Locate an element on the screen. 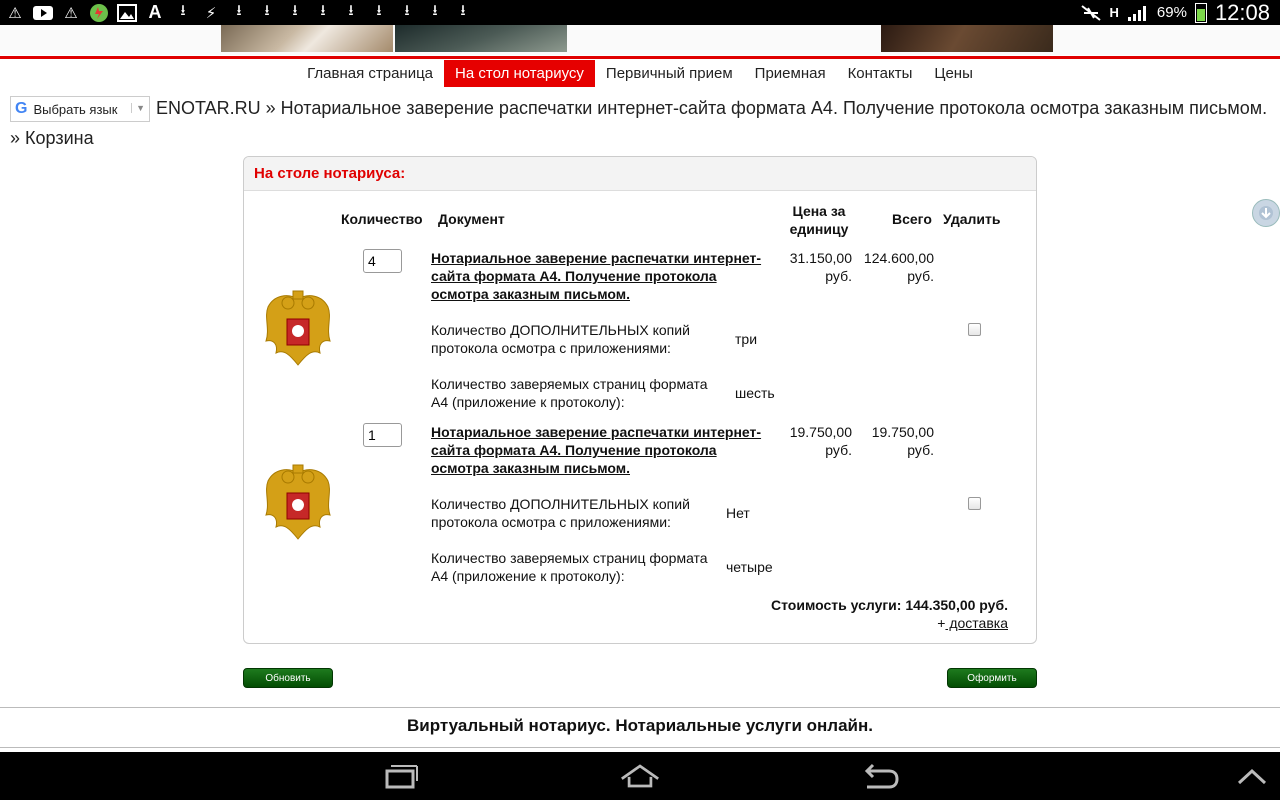 The height and width of the screenshot is (800, 1280). signal-icon is located at coordinates (1138, 13).